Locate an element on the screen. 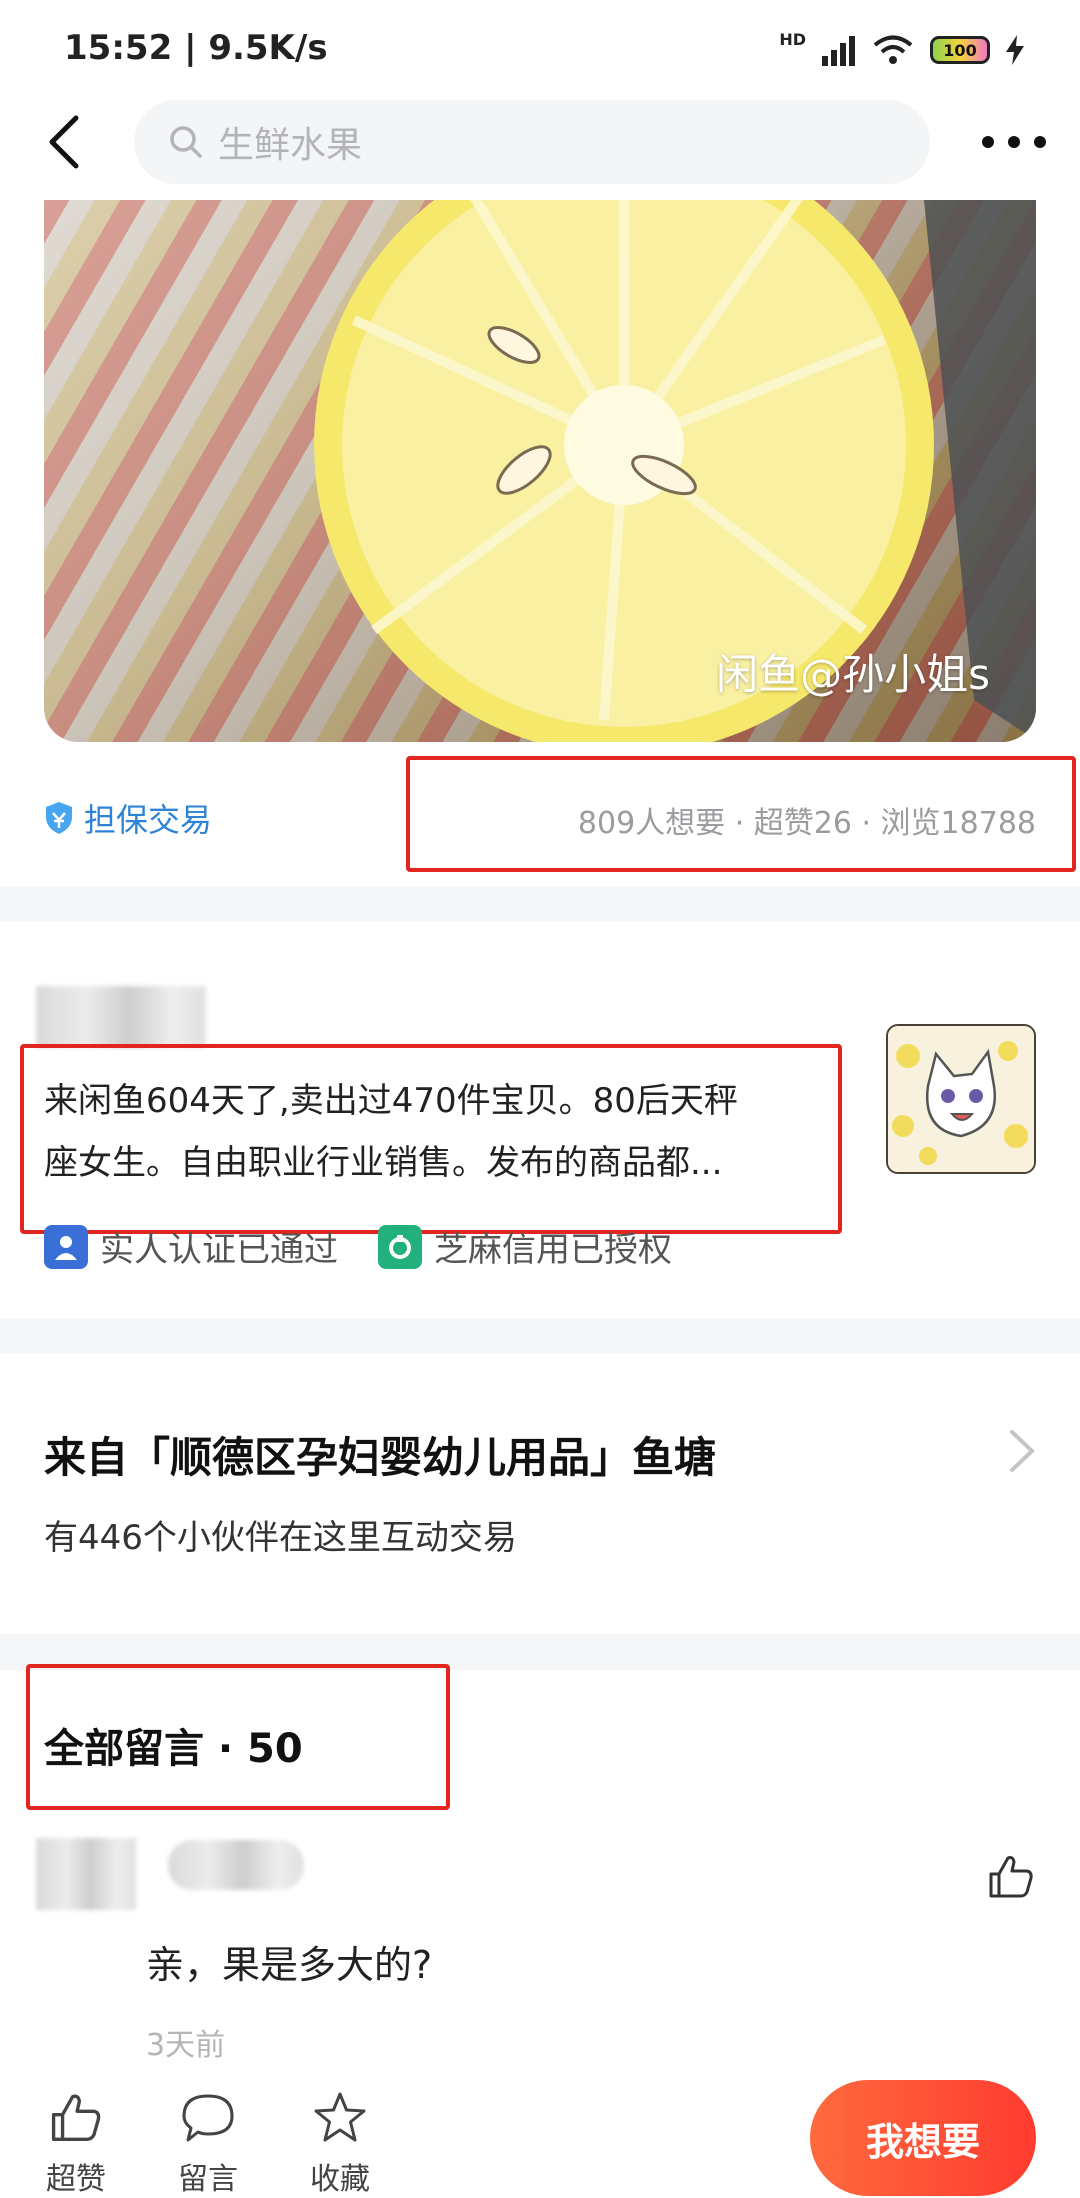  favorite-button: 收藏 is located at coordinates (340, 2144).